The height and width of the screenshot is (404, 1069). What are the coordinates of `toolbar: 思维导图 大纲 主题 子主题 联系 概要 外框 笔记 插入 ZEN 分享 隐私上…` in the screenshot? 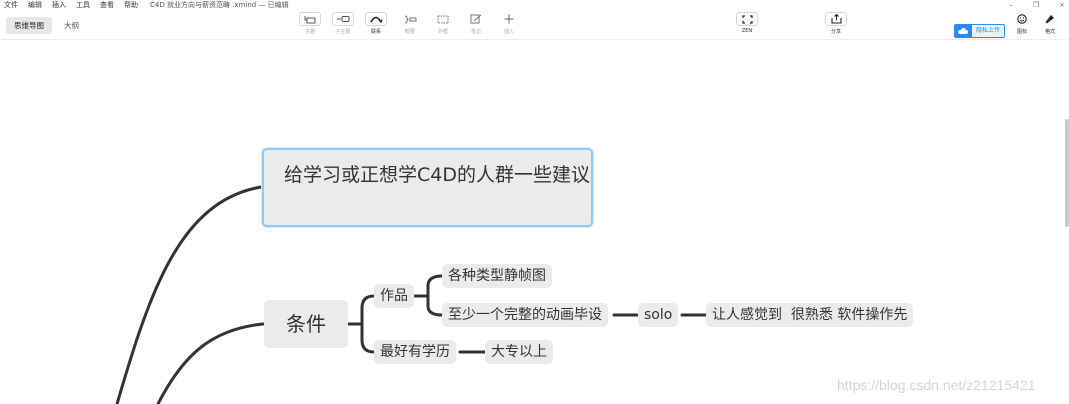 It's located at (534, 25).